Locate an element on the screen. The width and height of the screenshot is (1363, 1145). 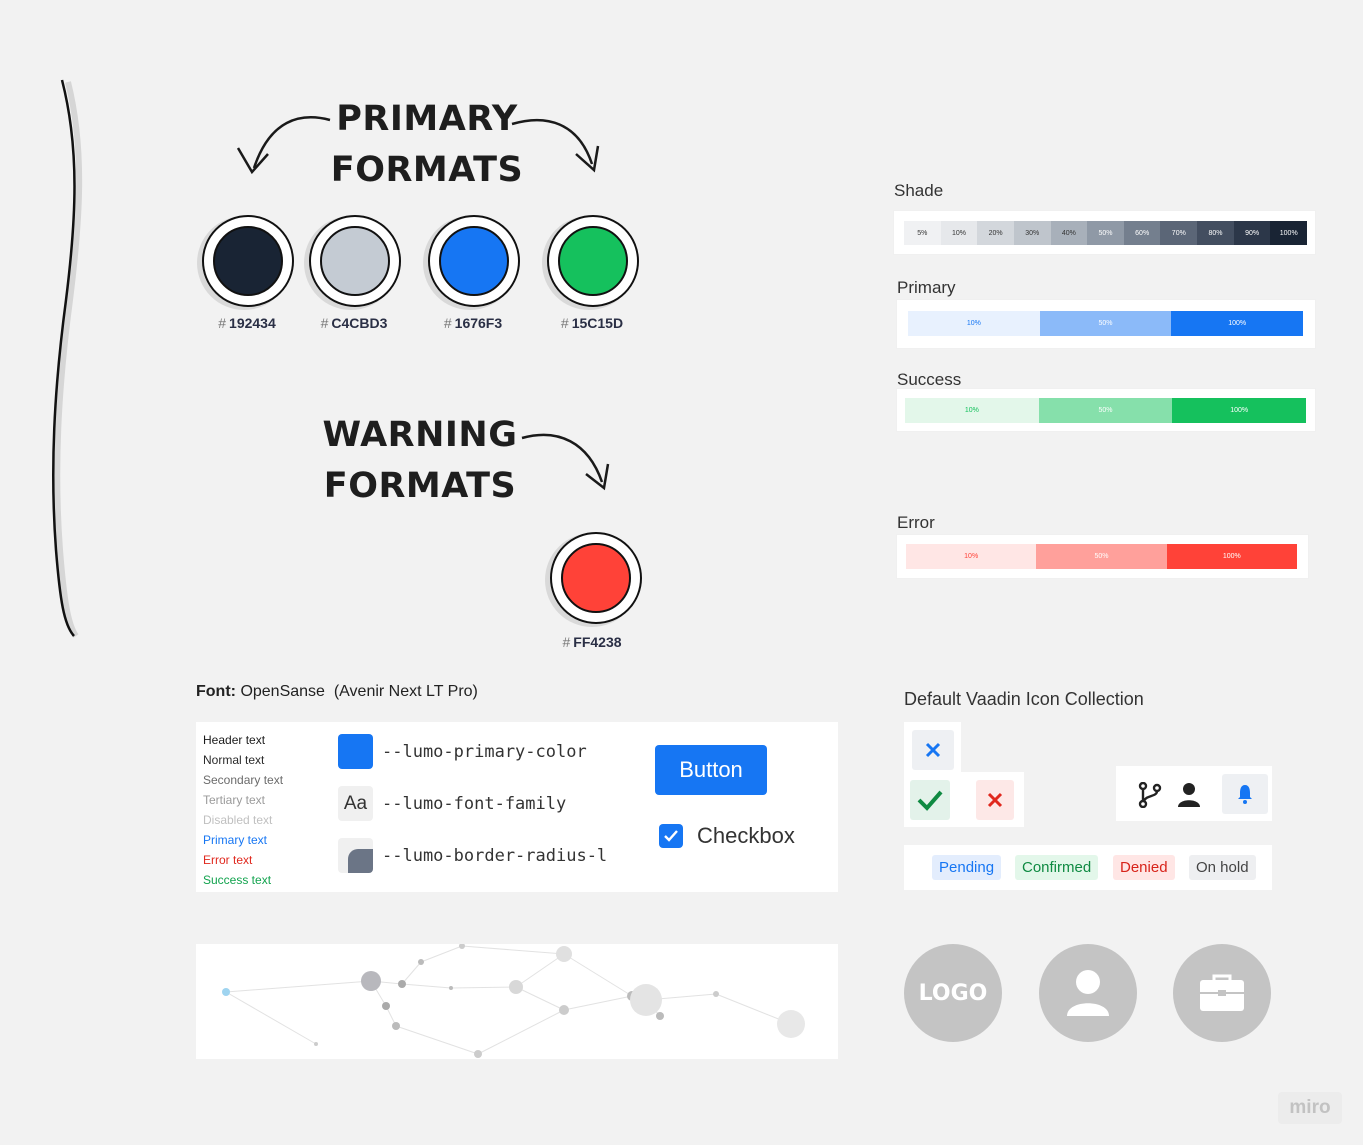
primary-hex-label: #192434 is located at coordinates (247, 323).